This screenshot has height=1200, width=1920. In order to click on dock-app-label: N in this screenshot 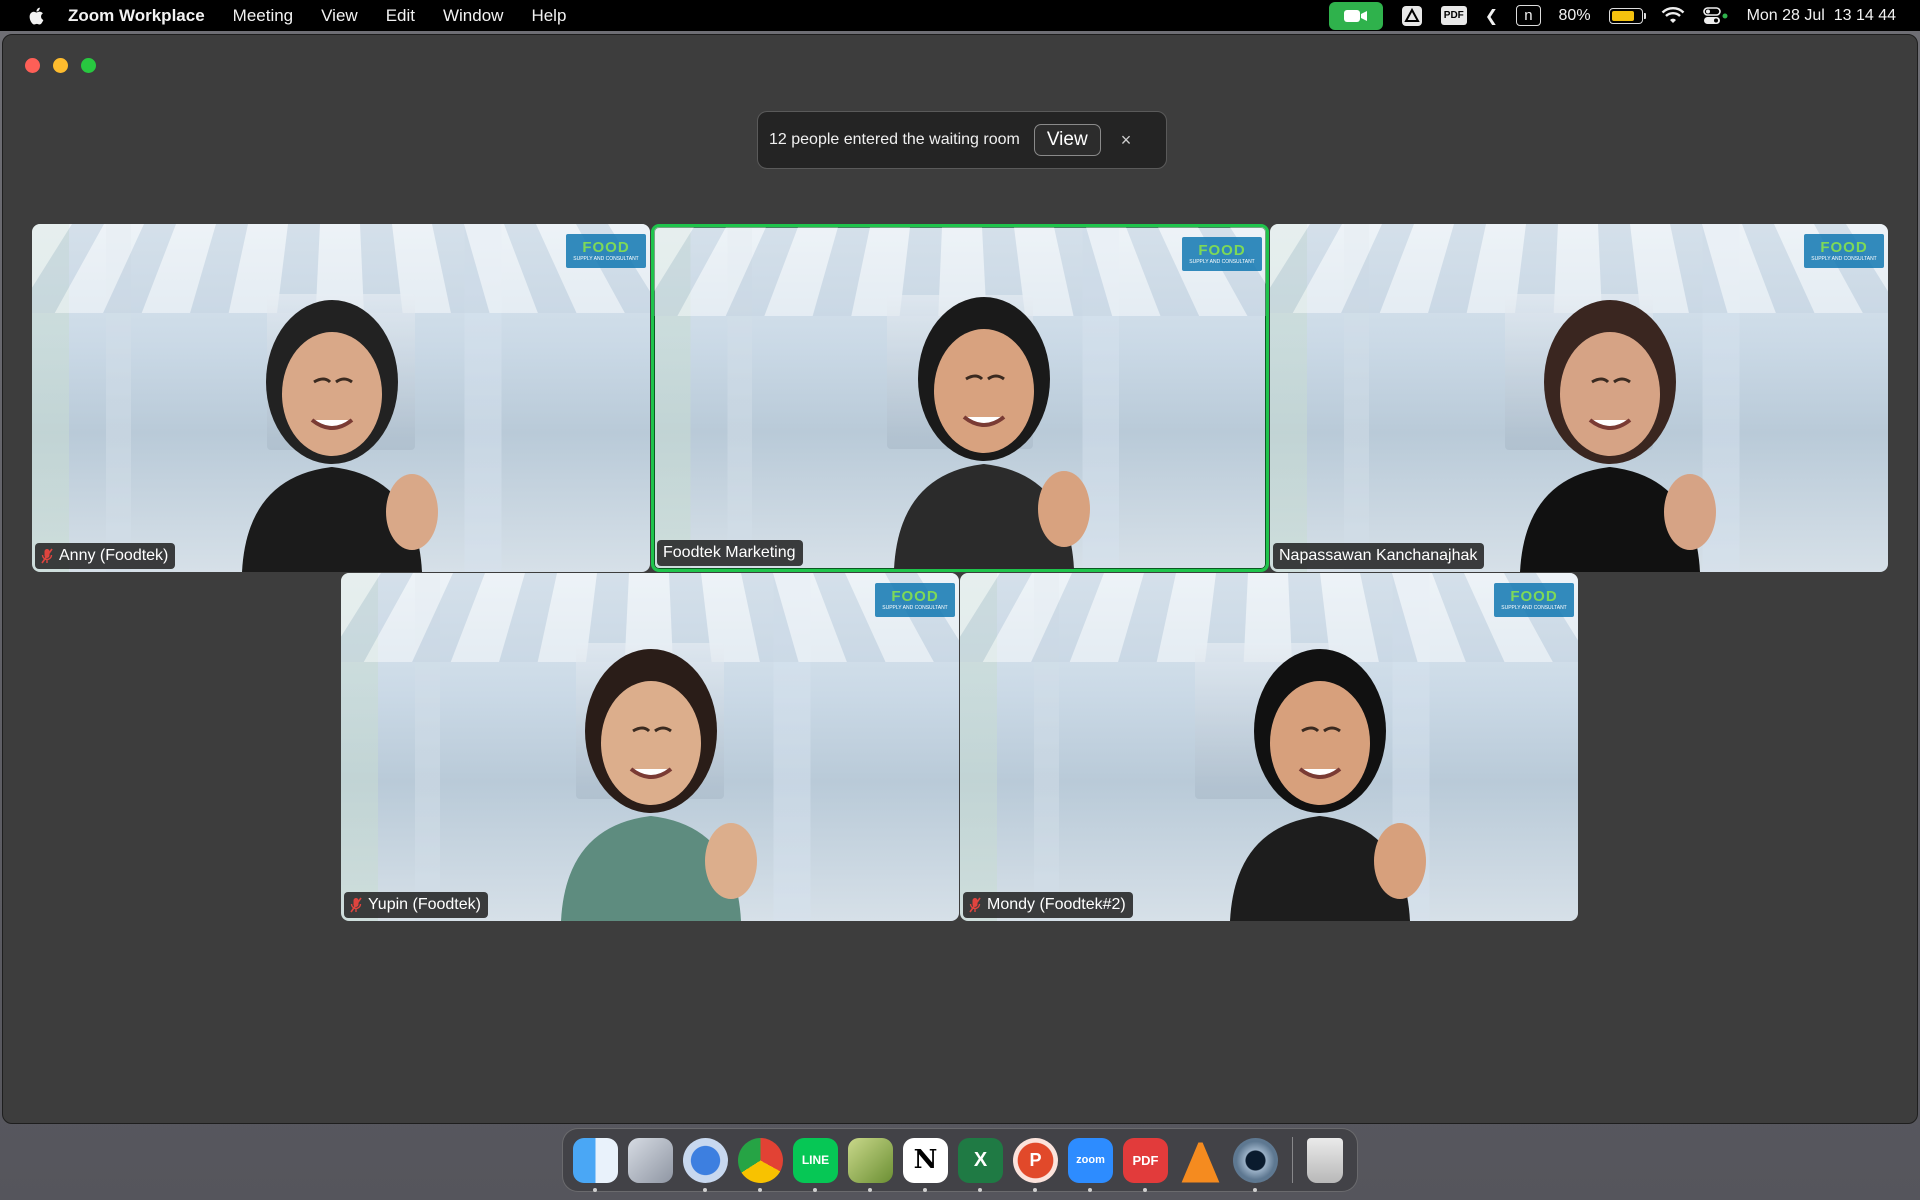, I will do `click(925, 1160)`.